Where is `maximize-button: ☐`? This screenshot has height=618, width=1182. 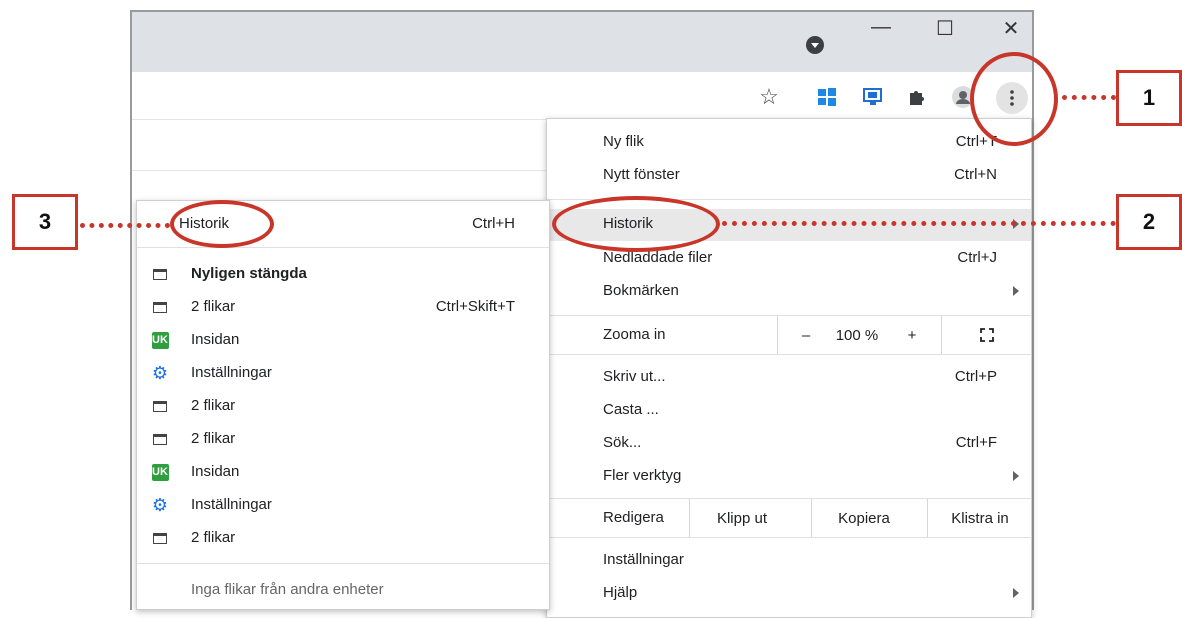 maximize-button: ☐ is located at coordinates (945, 28).